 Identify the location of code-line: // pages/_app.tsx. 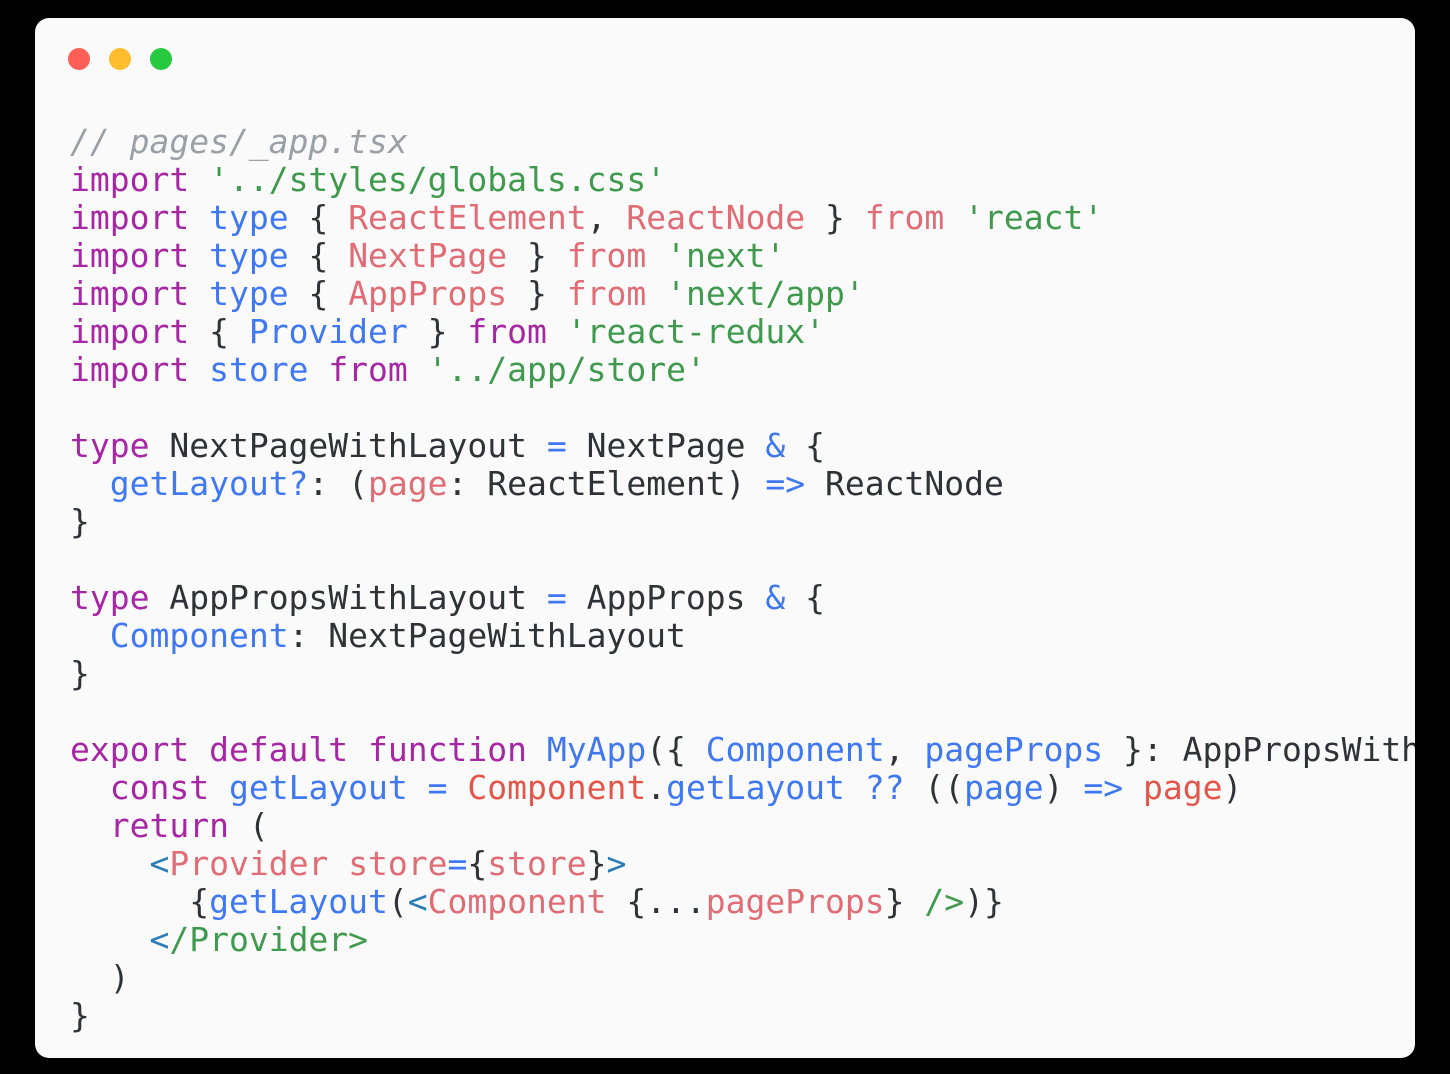
(738, 142).